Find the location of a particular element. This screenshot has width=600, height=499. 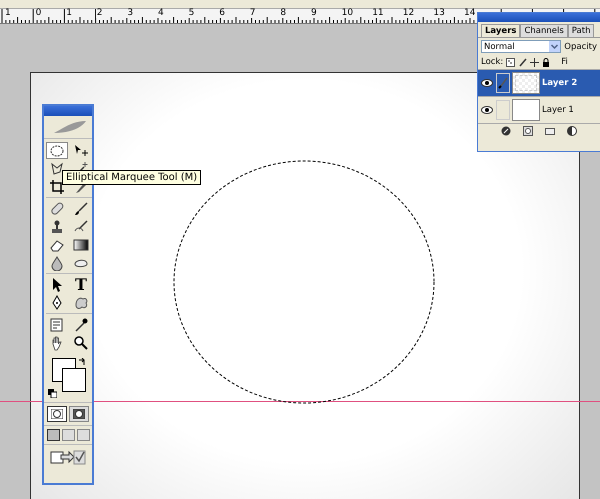

ruler-label: 12 is located at coordinates (409, 13).